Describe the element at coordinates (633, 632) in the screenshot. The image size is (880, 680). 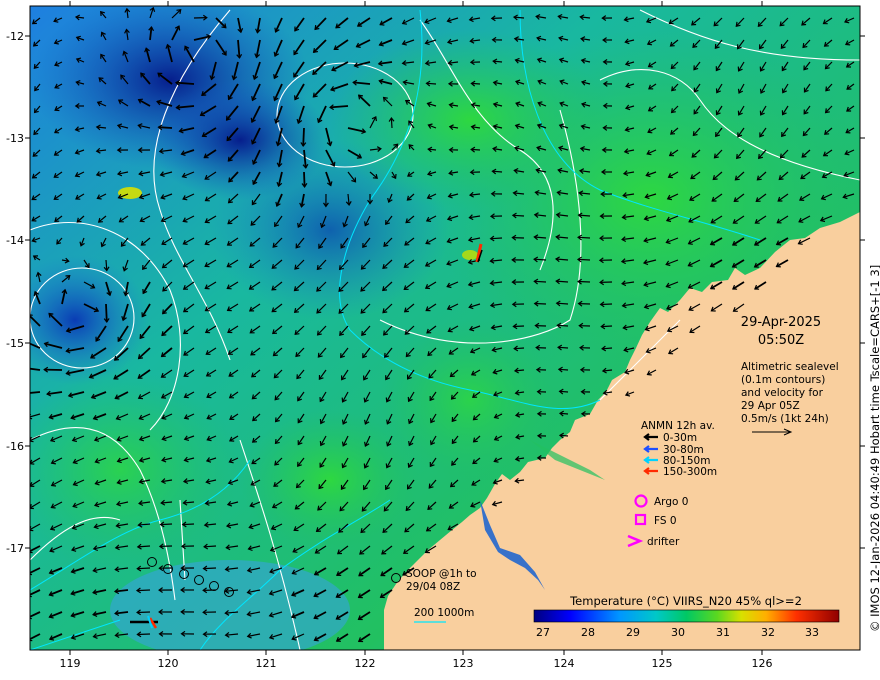
I see `colorbar-tick: 29` at that location.